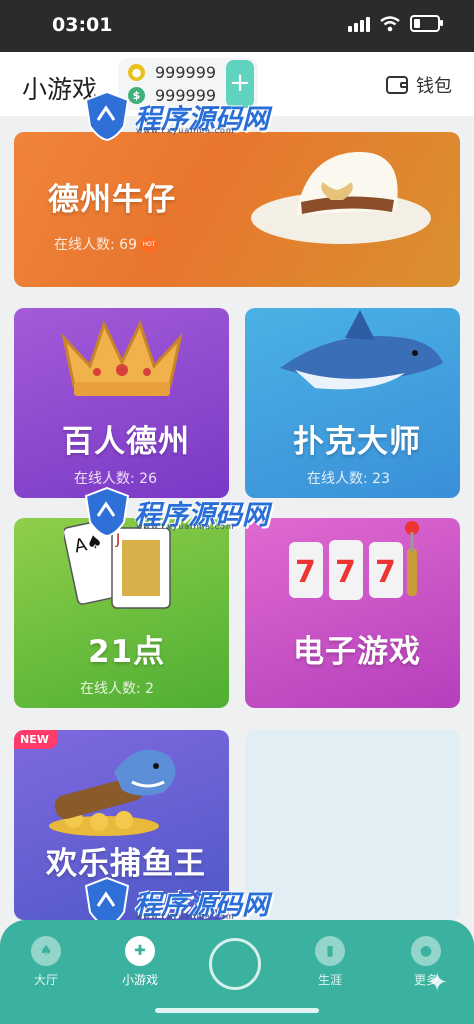  What do you see at coordinates (329, 980) in the screenshot?
I see `nav-label: 生涯` at bounding box center [329, 980].